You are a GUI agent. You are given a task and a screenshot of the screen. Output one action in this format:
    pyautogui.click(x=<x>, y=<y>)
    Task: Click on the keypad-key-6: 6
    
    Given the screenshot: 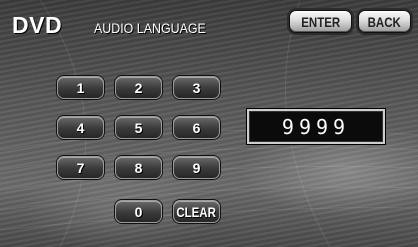 What is the action you would take?
    pyautogui.click(x=196, y=127)
    